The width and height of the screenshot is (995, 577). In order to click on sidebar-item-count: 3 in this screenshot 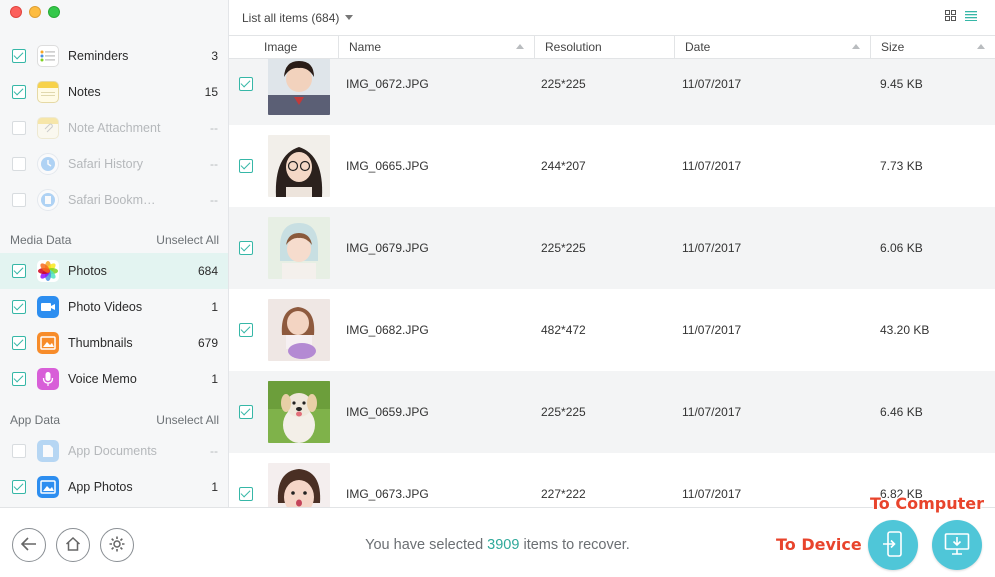, I will do `click(214, 56)`.